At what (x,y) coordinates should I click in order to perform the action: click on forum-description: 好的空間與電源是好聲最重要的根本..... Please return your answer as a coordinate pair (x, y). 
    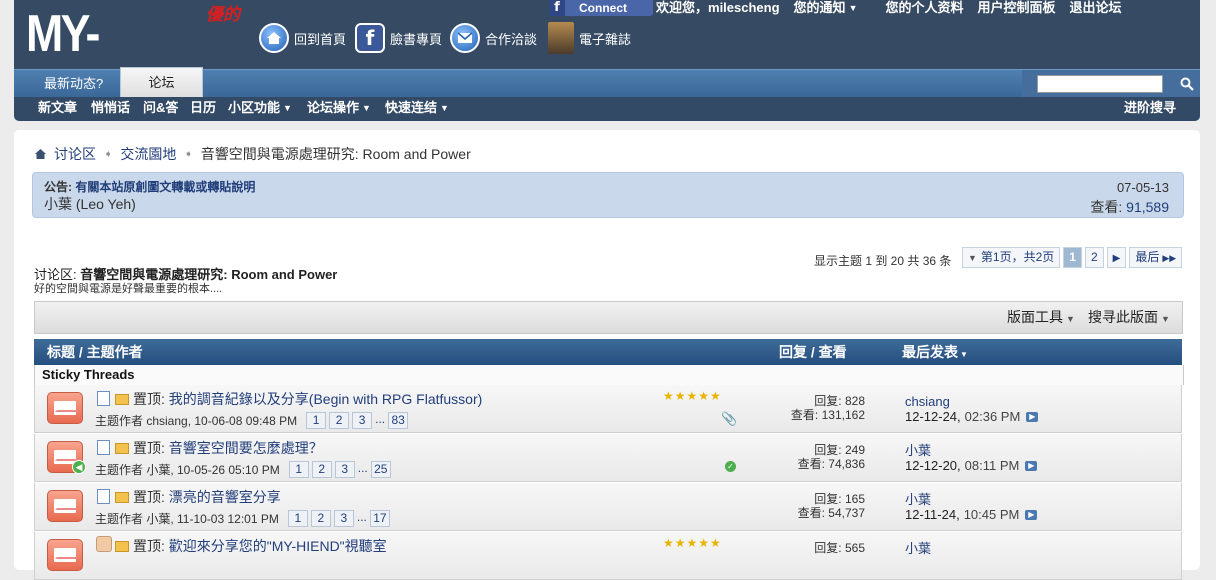
    Looking at the image, I should click on (128, 289).